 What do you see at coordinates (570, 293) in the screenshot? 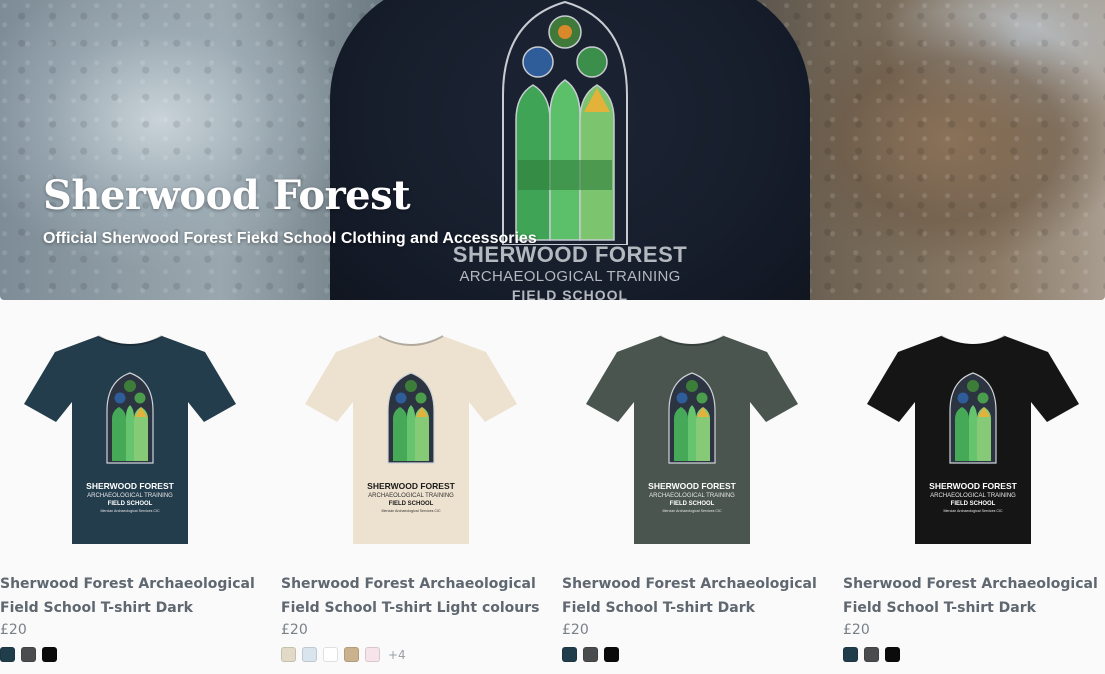
I see `sweater-print-line3: FIELD SCHOOL` at bounding box center [570, 293].